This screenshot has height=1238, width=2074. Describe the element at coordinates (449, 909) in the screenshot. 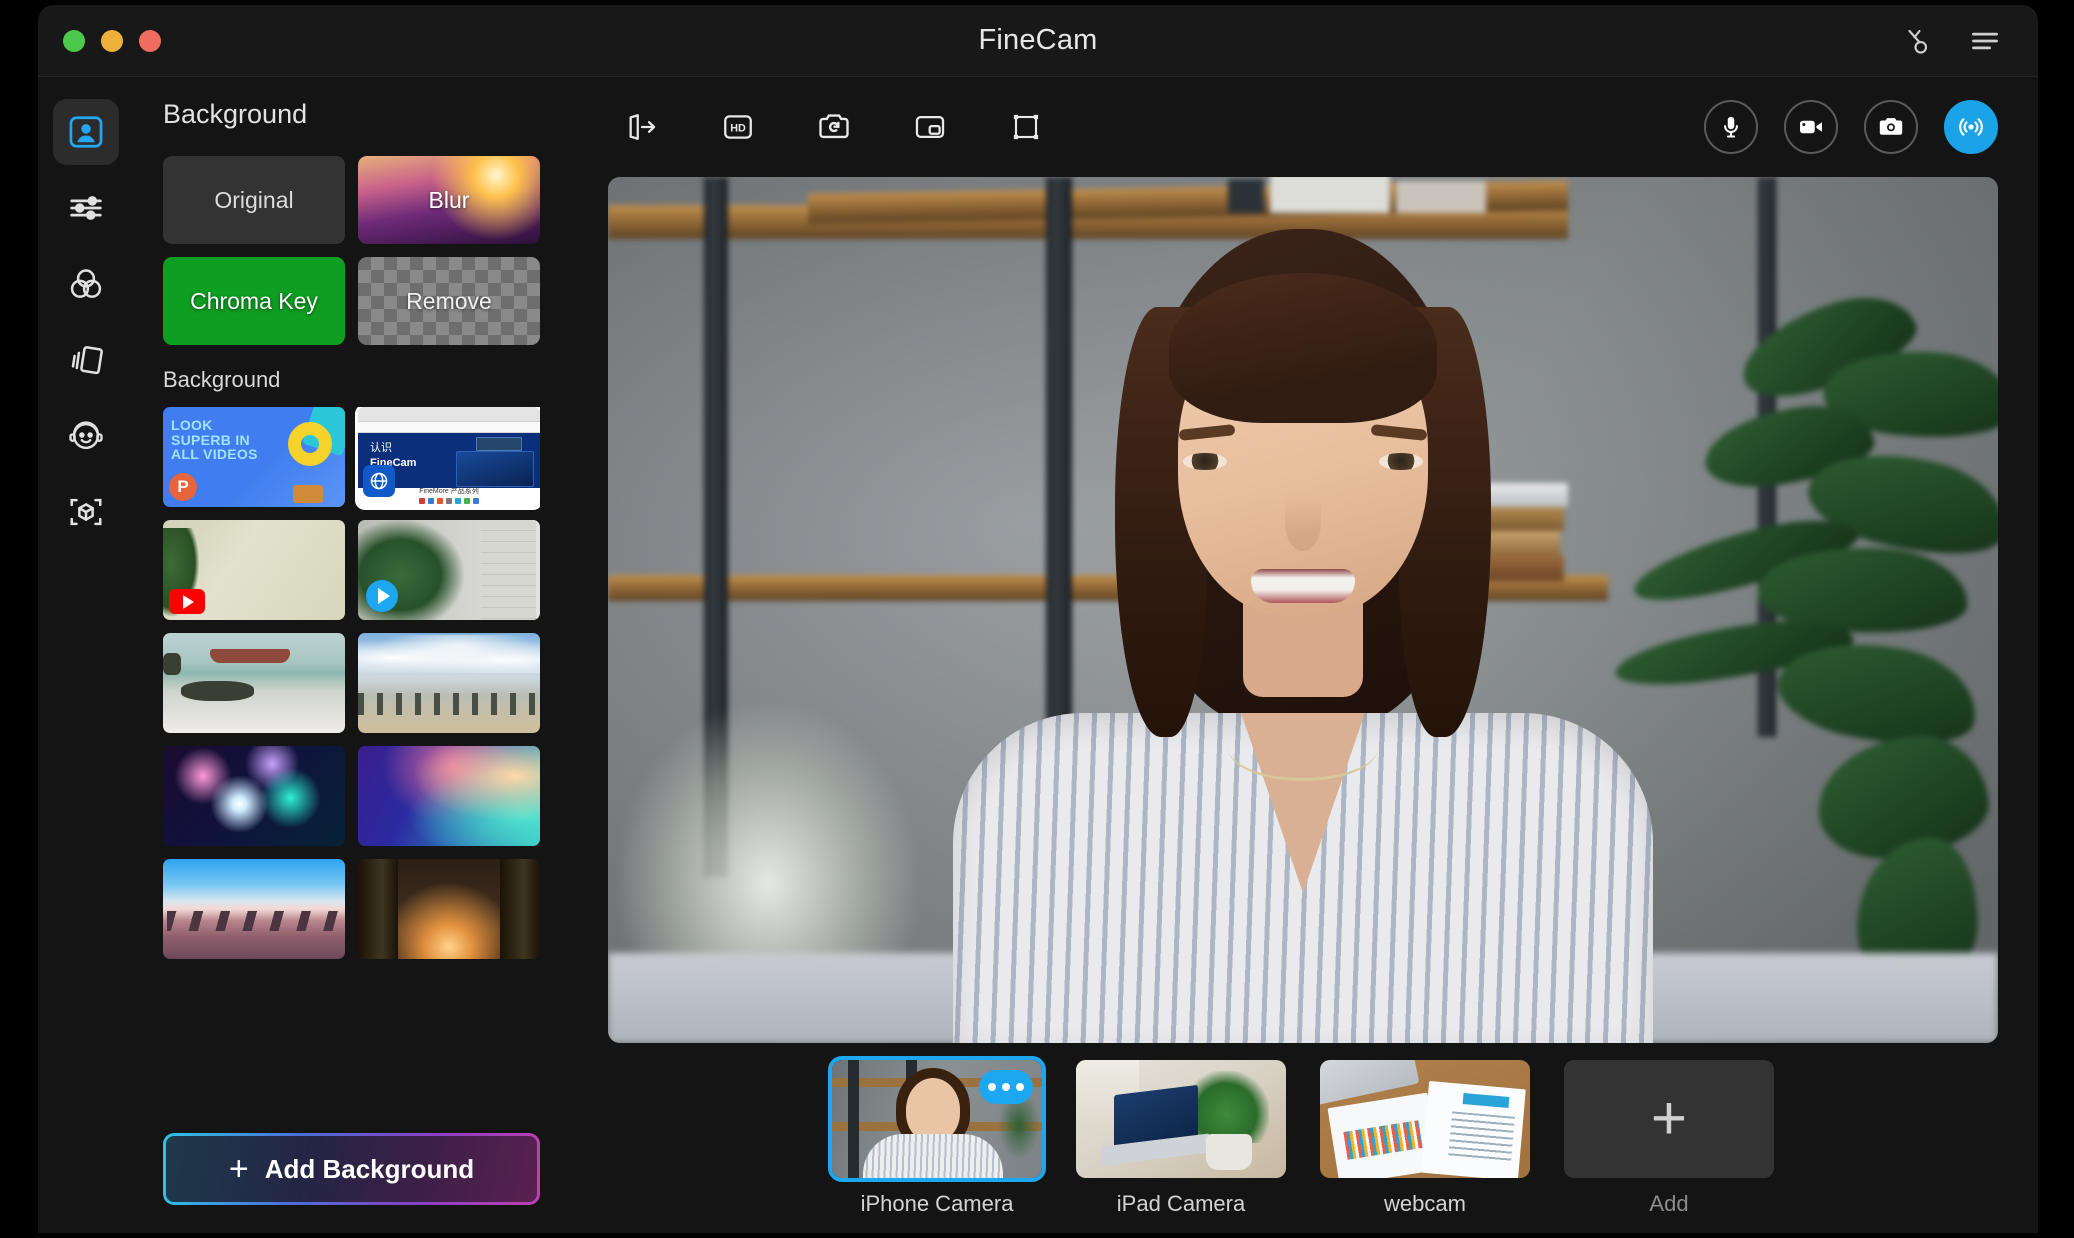

I see `bg-thumb-forest-light` at that location.